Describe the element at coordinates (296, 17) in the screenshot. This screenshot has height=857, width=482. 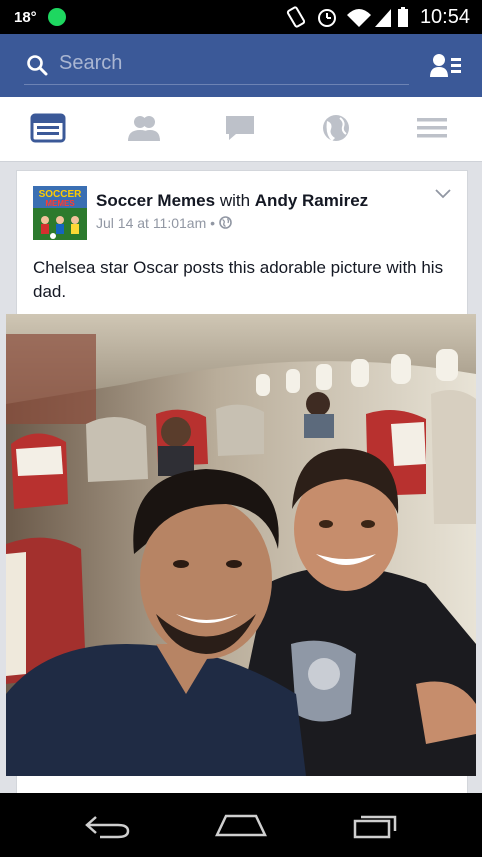
I see `vibrate-icon` at that location.